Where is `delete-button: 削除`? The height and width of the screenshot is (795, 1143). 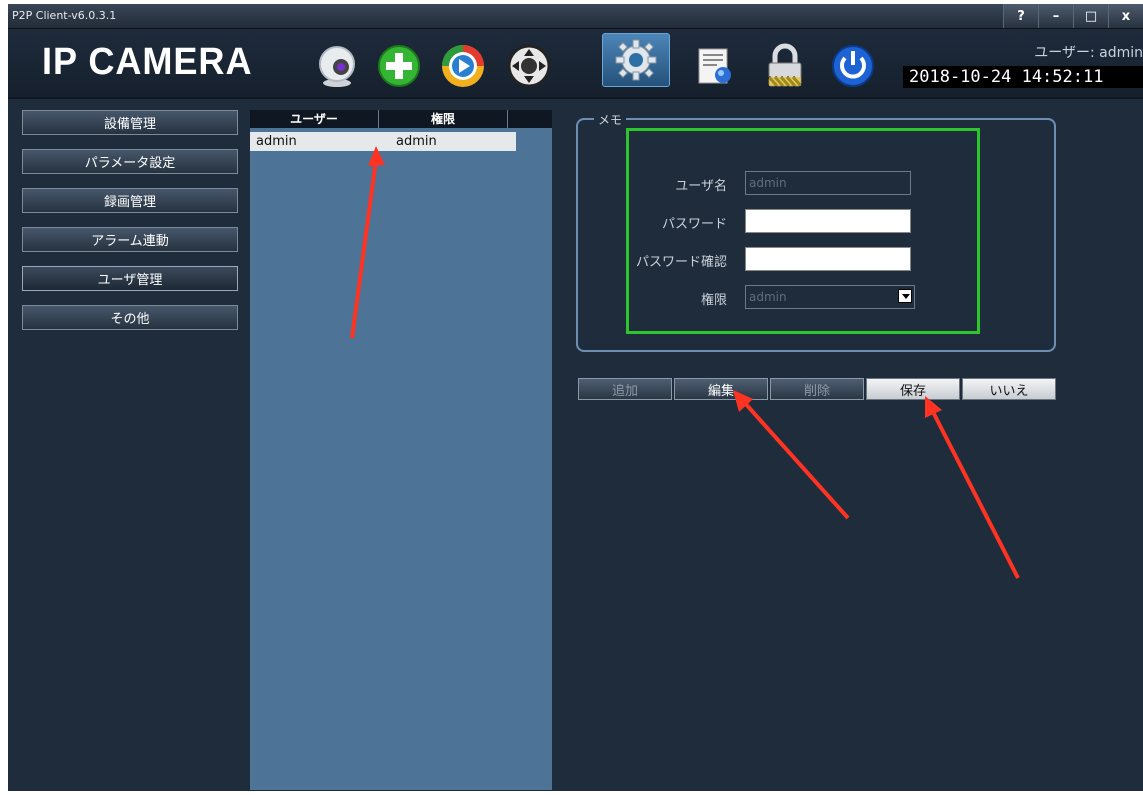 delete-button: 削除 is located at coordinates (817, 389).